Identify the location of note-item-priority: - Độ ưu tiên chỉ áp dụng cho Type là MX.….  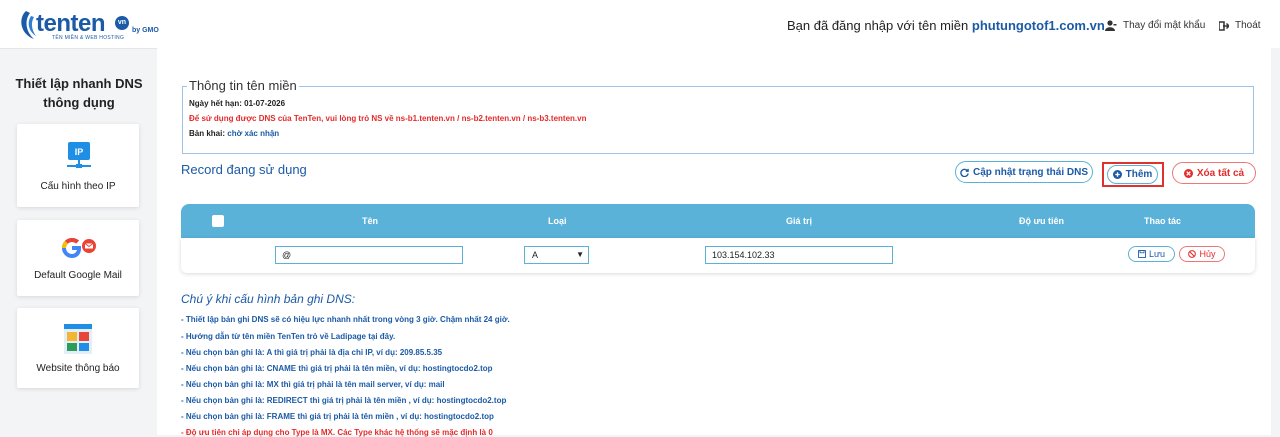
(337, 432).